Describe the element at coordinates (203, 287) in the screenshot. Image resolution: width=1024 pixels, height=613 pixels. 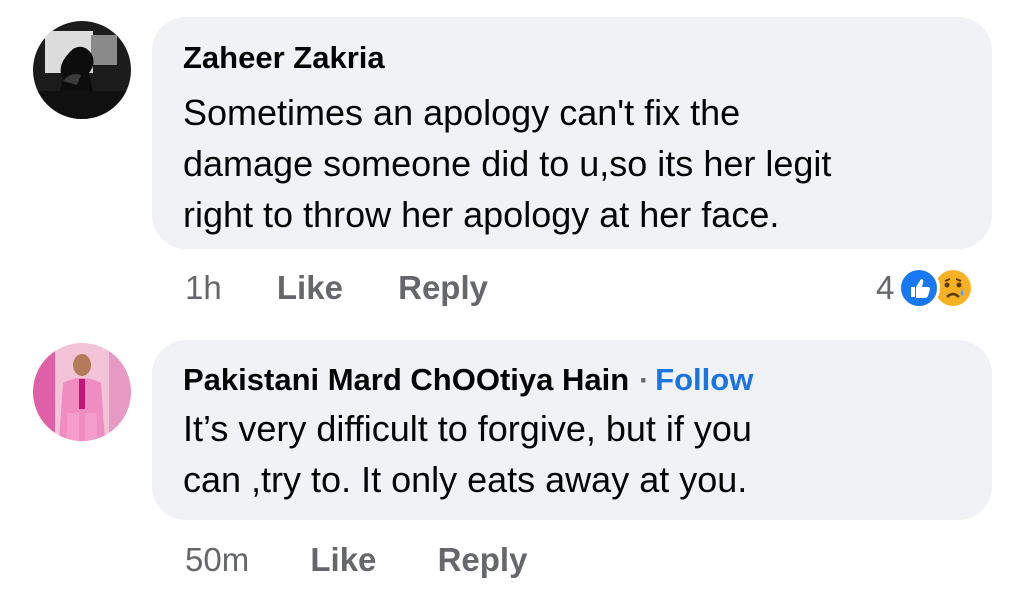
I see `comment-timestamp: 1h` at that location.